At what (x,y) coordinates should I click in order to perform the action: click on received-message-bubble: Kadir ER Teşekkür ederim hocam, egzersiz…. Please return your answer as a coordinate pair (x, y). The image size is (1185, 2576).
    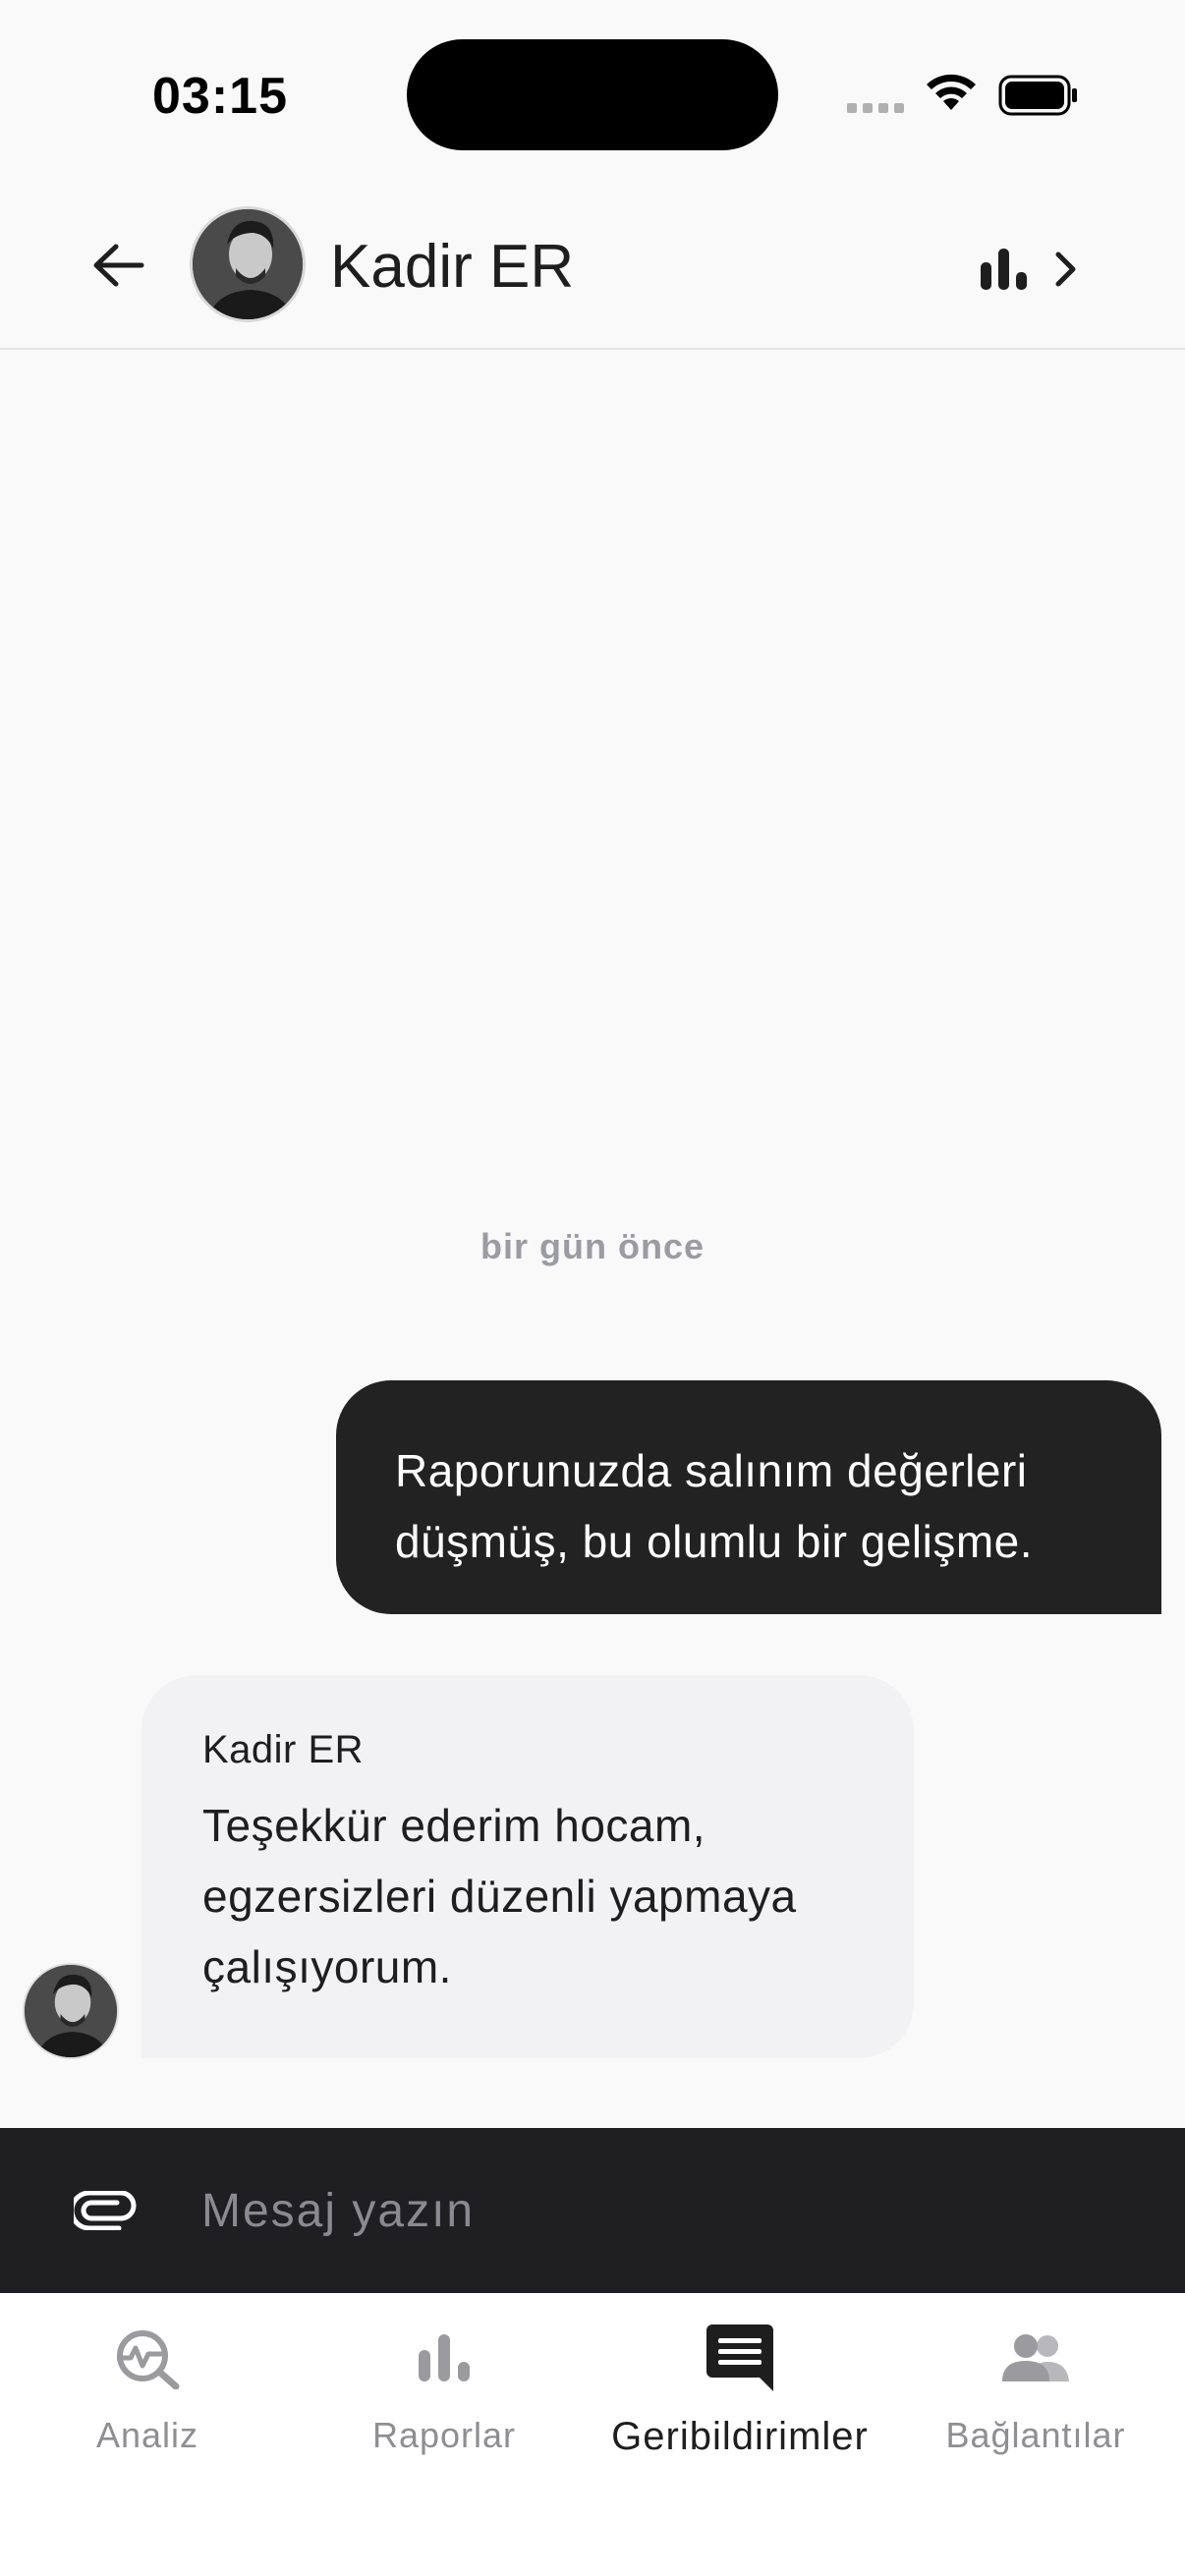
    Looking at the image, I should click on (528, 1866).